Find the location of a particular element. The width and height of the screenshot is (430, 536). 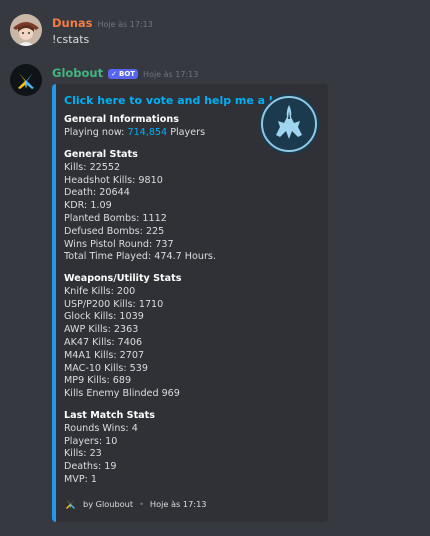

stat-line: Kills: 23 is located at coordinates (83, 454).